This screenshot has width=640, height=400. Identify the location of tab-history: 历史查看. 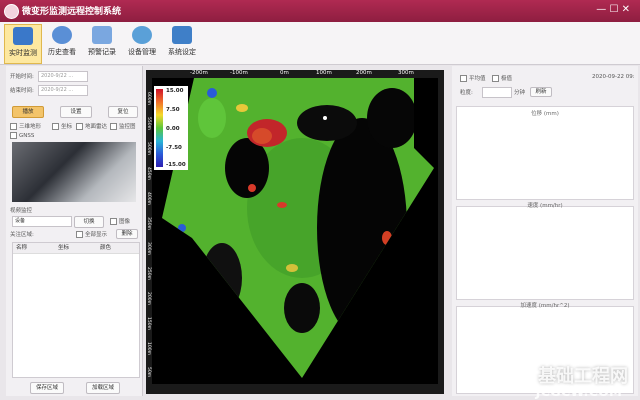
(62, 43).